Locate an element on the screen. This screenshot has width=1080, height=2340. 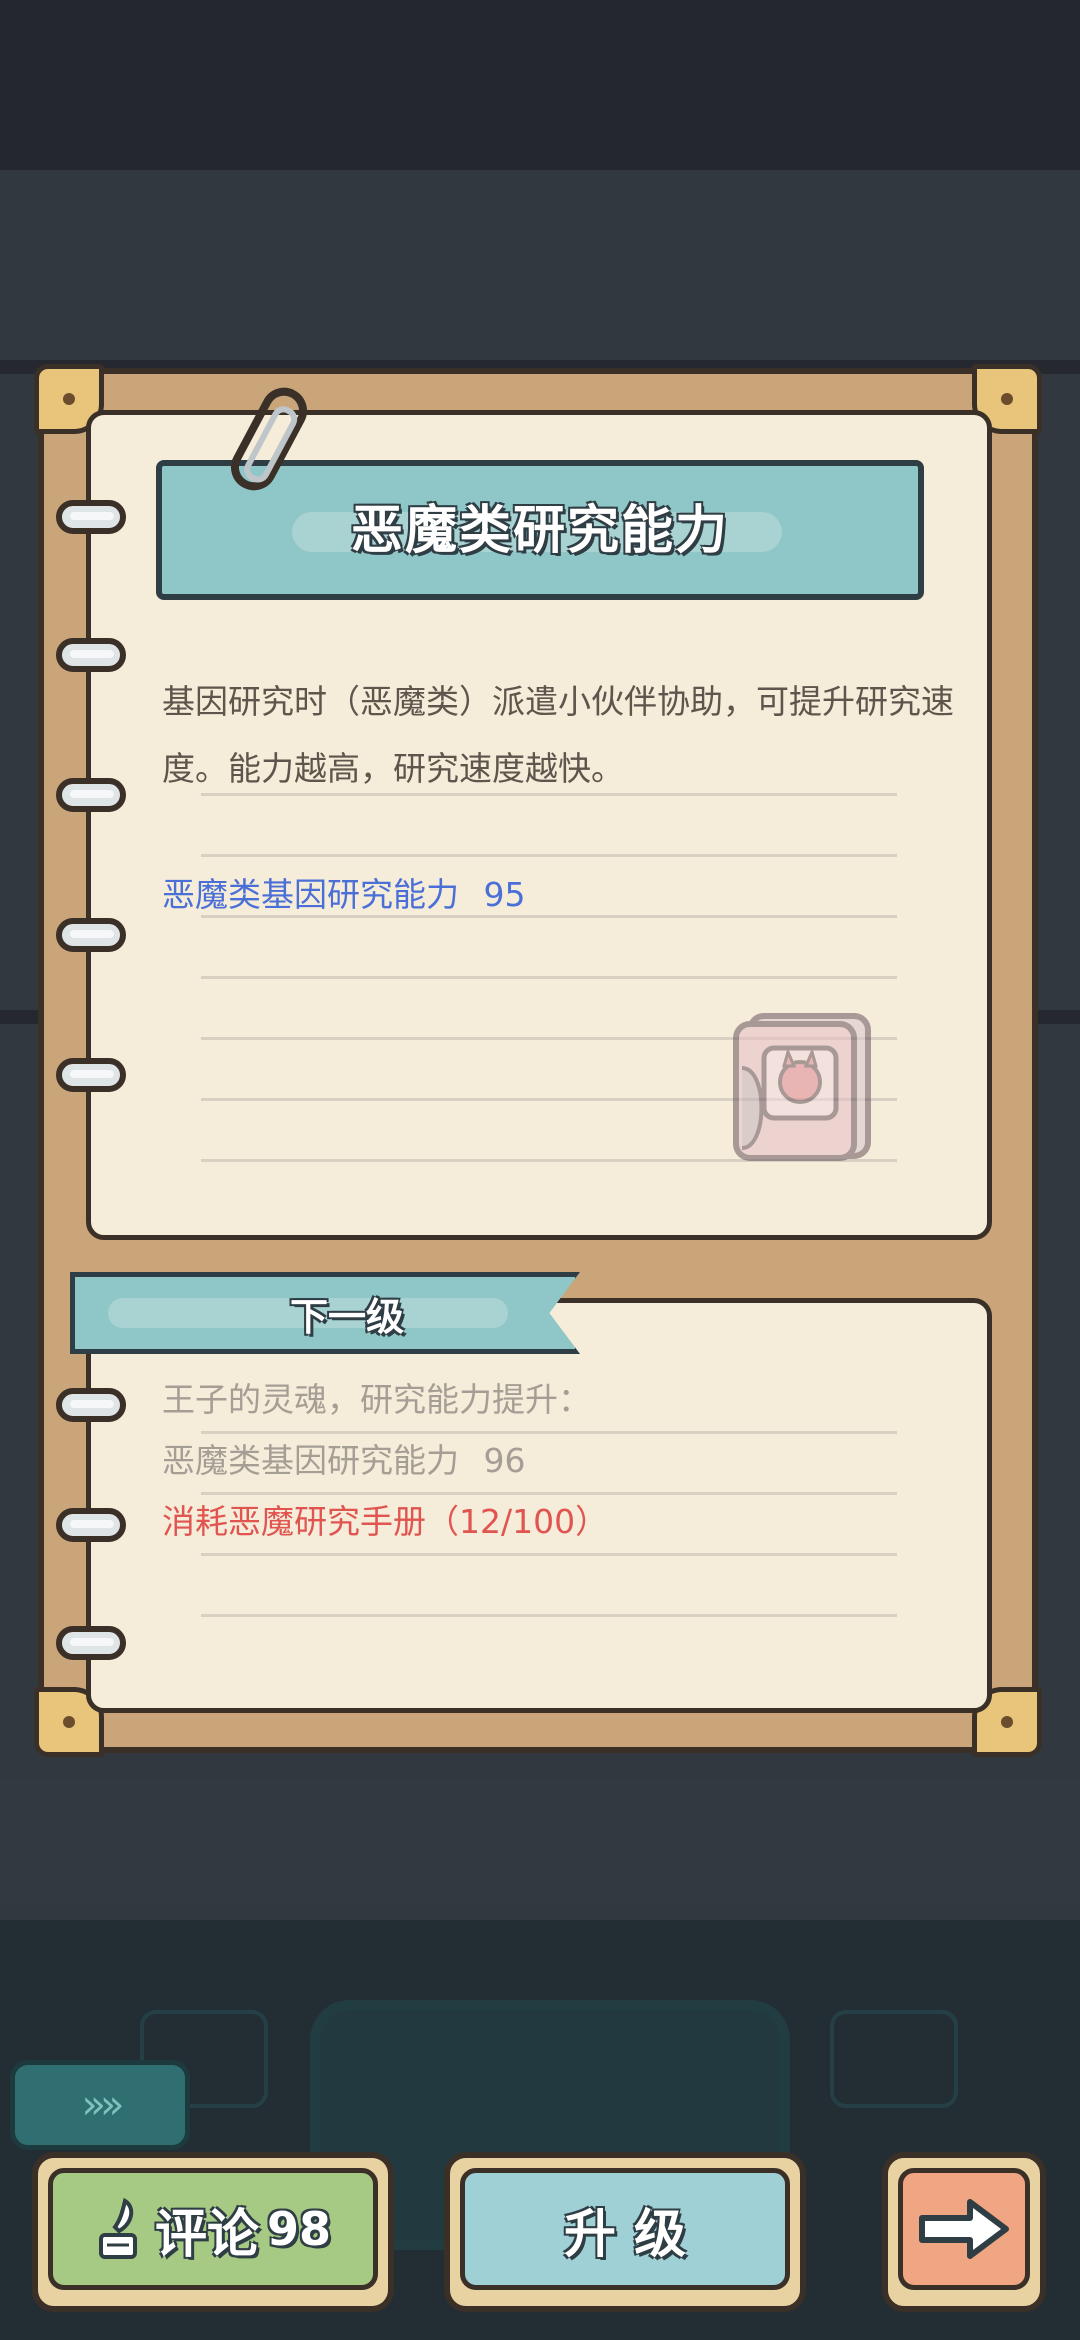
upgrade-button-face: 升 级 is located at coordinates (625, 2229).